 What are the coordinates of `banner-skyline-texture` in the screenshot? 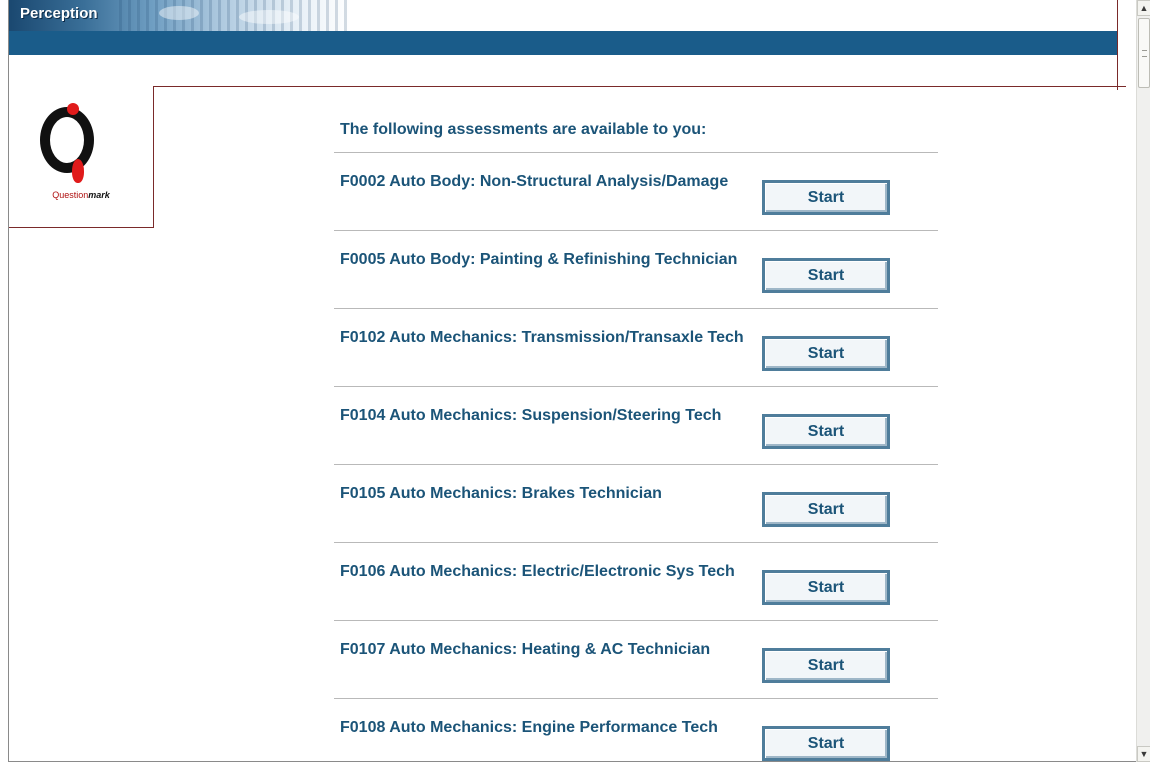 It's located at (234, 15).